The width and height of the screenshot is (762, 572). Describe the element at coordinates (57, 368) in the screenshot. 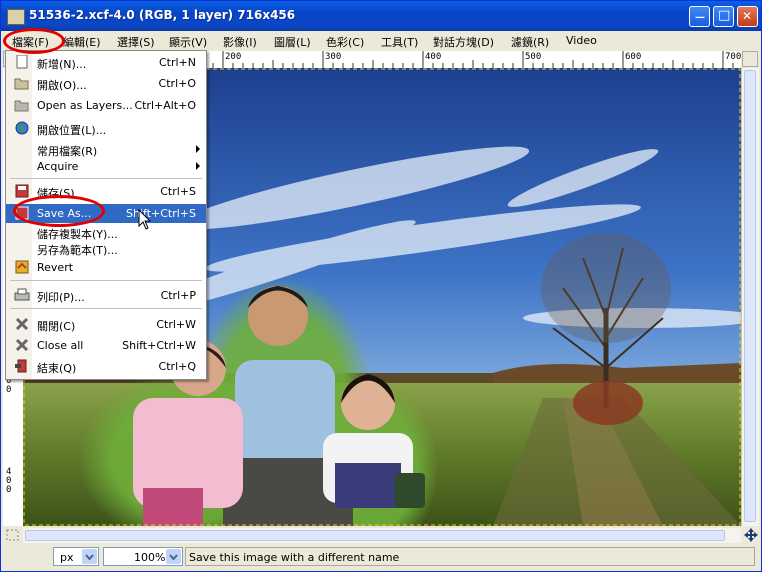

I see `menu-item-label: 結束(Q)` at that location.